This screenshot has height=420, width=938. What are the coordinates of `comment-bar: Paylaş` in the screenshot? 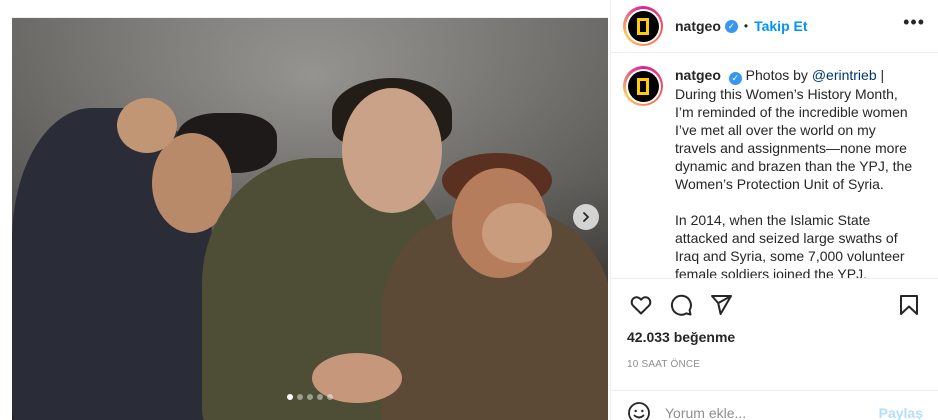 It's located at (774, 405).